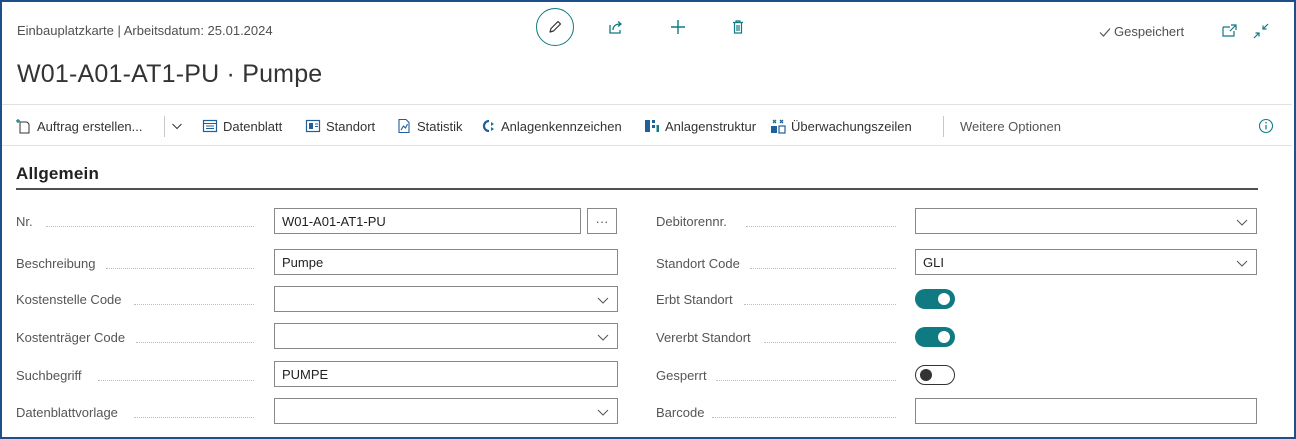 This screenshot has height=439, width=1296. What do you see at coordinates (24, 221) in the screenshot?
I see `field-label-nr: Nr.` at bounding box center [24, 221].